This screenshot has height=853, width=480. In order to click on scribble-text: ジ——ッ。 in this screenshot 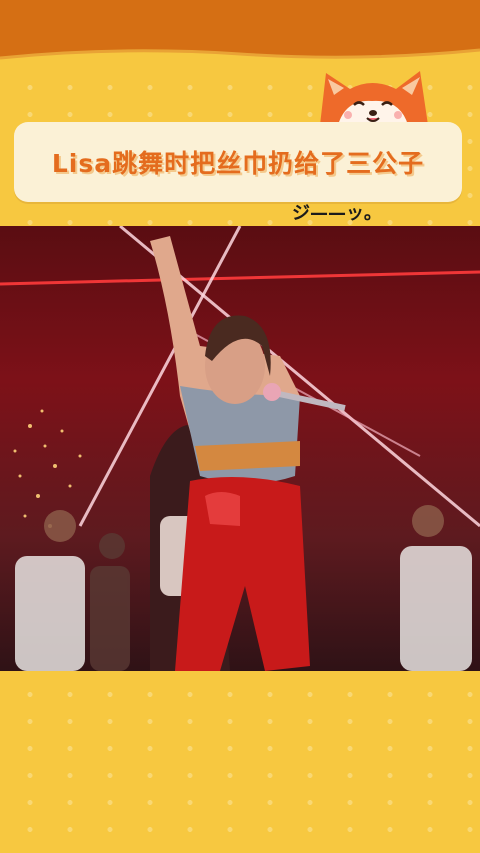, I will do `click(337, 213)`.